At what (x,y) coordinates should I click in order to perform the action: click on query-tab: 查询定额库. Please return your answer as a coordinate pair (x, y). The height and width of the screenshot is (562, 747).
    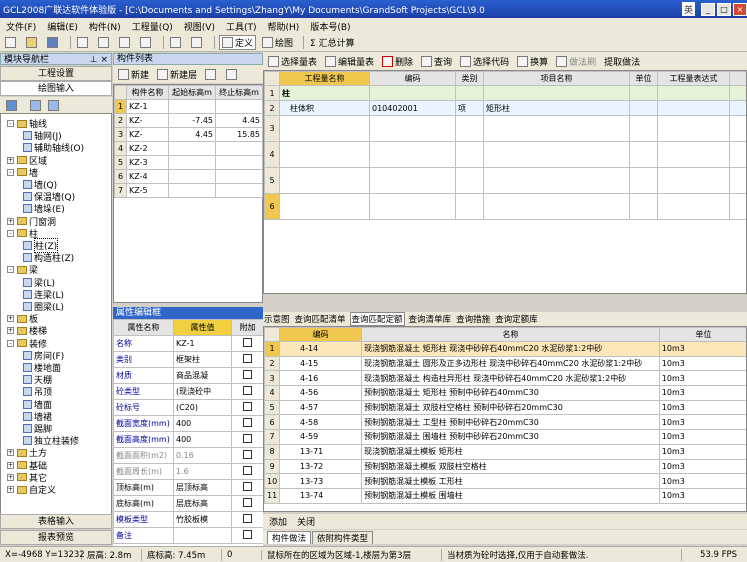
    Looking at the image, I should click on (516, 319).